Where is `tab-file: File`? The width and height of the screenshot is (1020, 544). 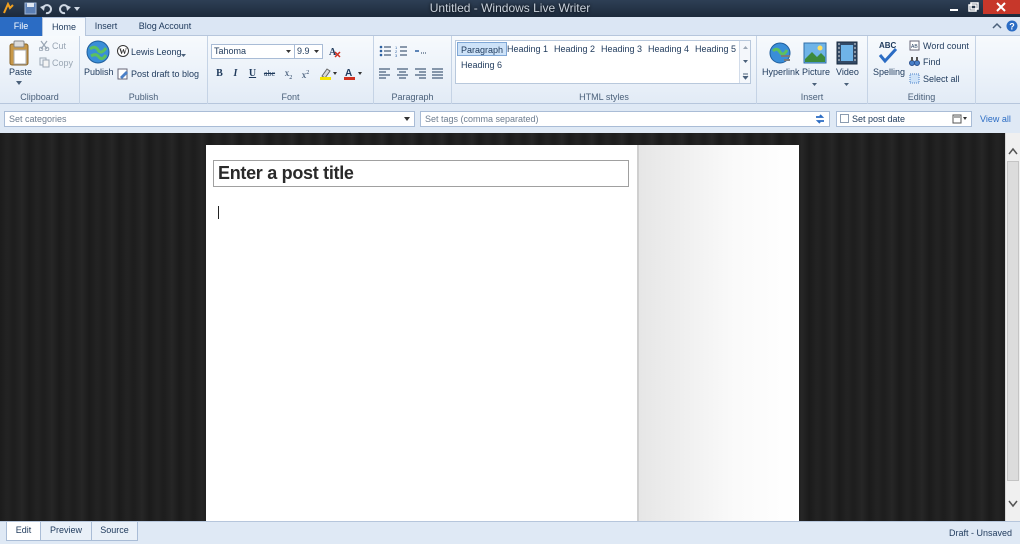
tab-file: File is located at coordinates (21, 26).